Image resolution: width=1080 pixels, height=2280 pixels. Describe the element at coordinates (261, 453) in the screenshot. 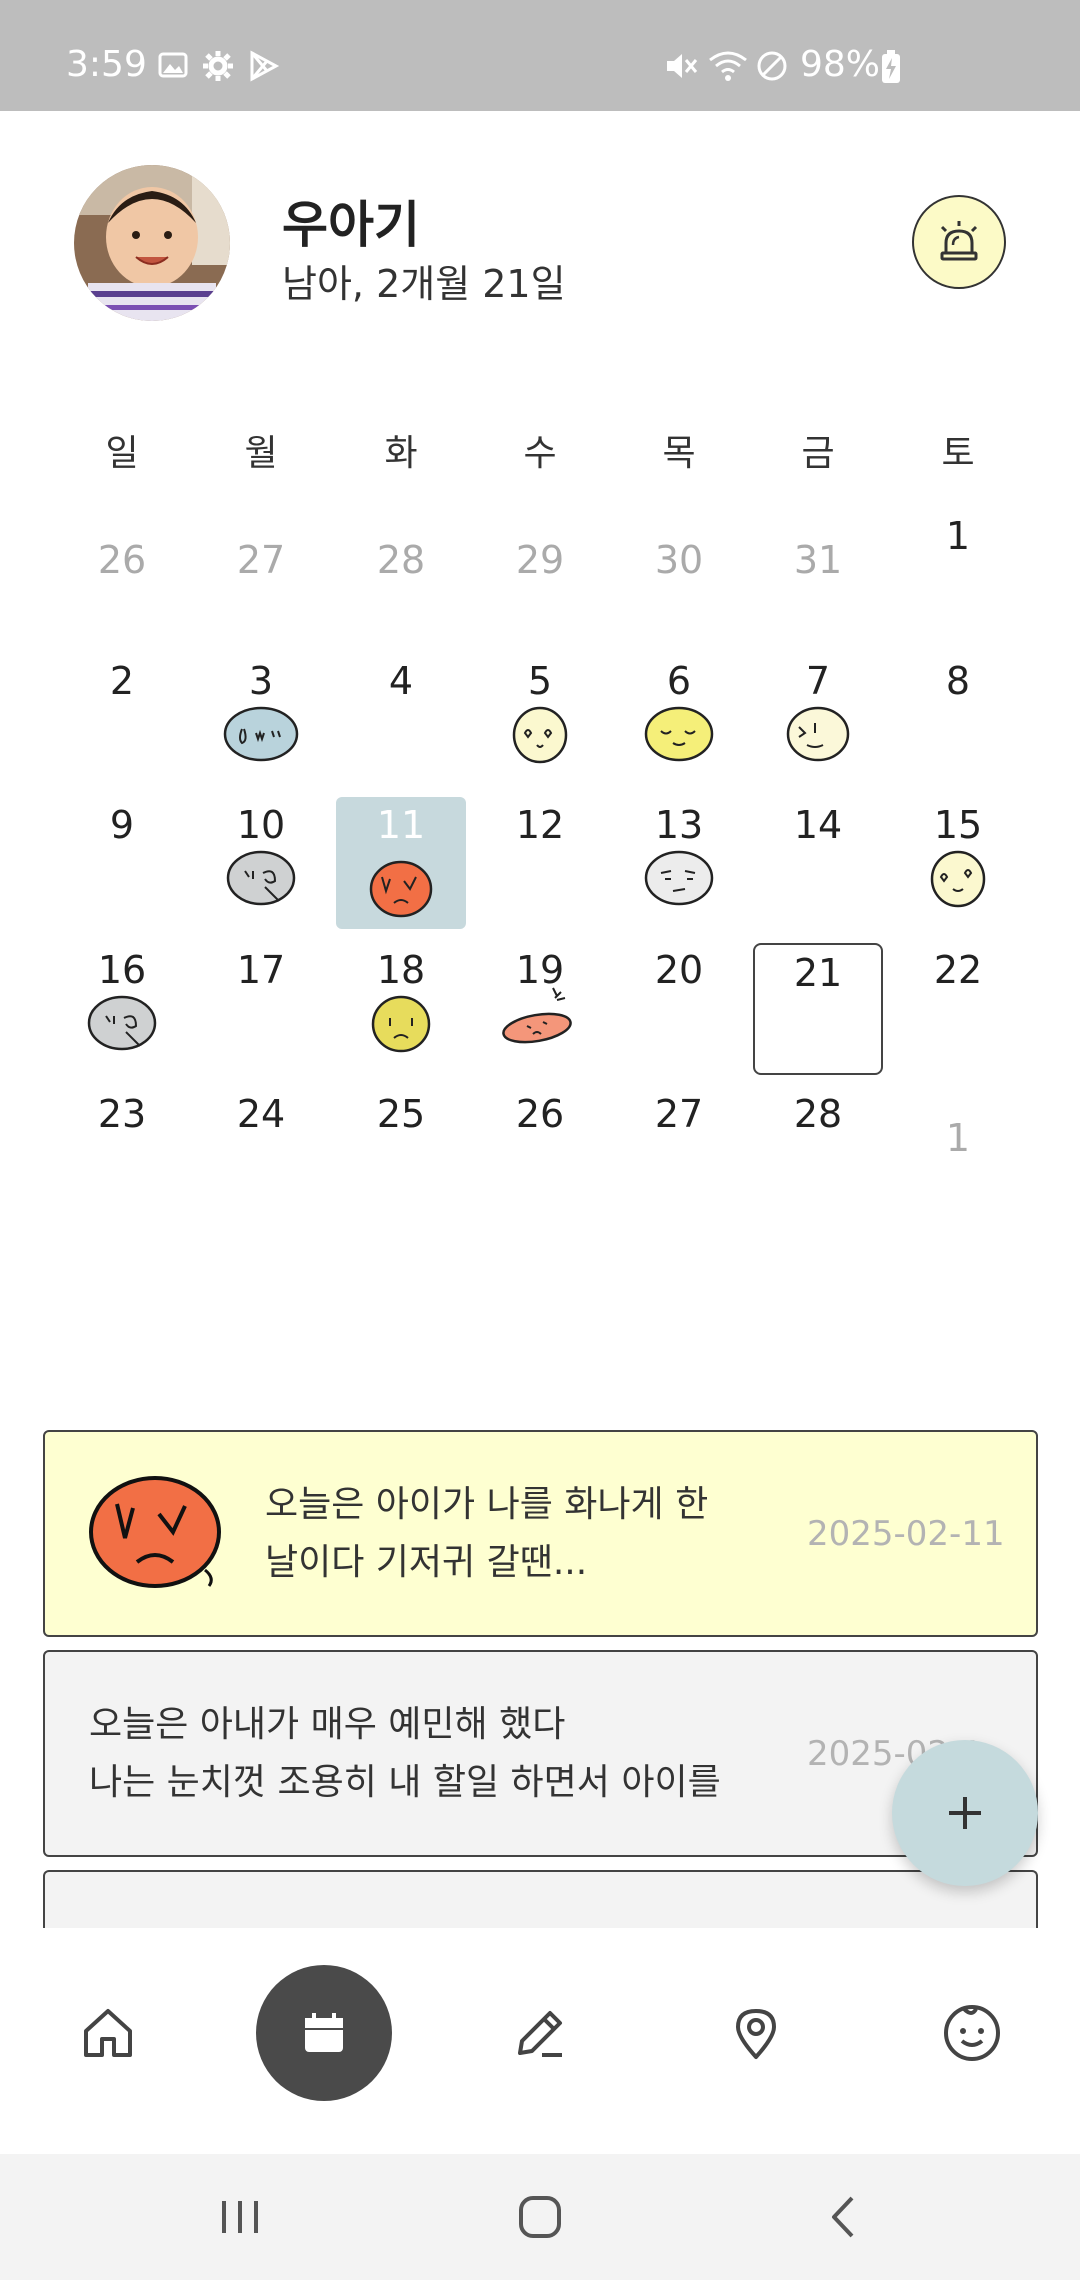

I see `weekday-mon: 월` at that location.